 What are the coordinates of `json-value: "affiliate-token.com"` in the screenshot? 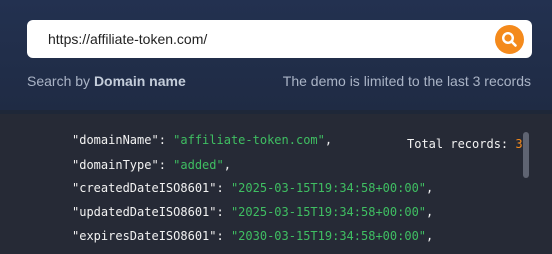 It's located at (249, 140).